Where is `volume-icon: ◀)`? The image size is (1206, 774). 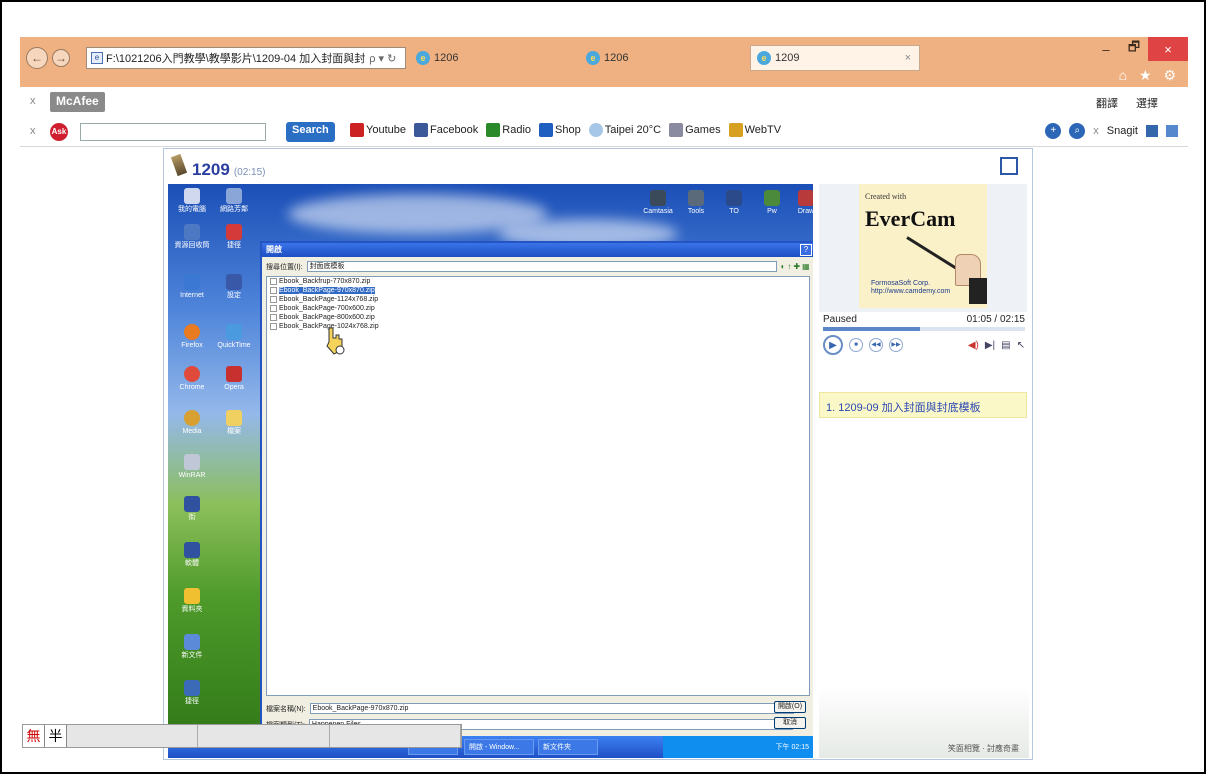
volume-icon: ◀) is located at coordinates (973, 345).